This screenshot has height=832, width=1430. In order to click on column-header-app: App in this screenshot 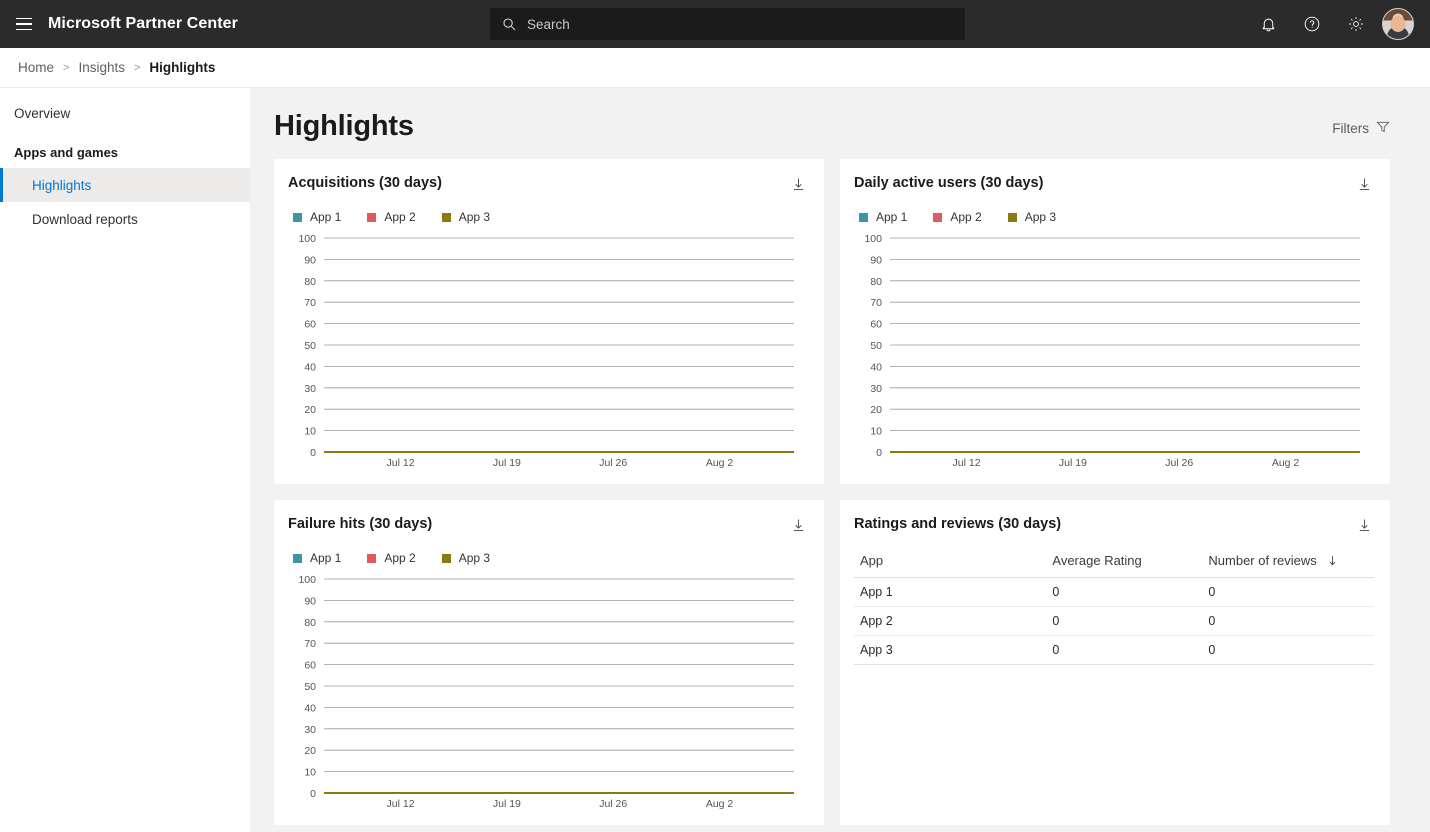, I will do `click(950, 563)`.